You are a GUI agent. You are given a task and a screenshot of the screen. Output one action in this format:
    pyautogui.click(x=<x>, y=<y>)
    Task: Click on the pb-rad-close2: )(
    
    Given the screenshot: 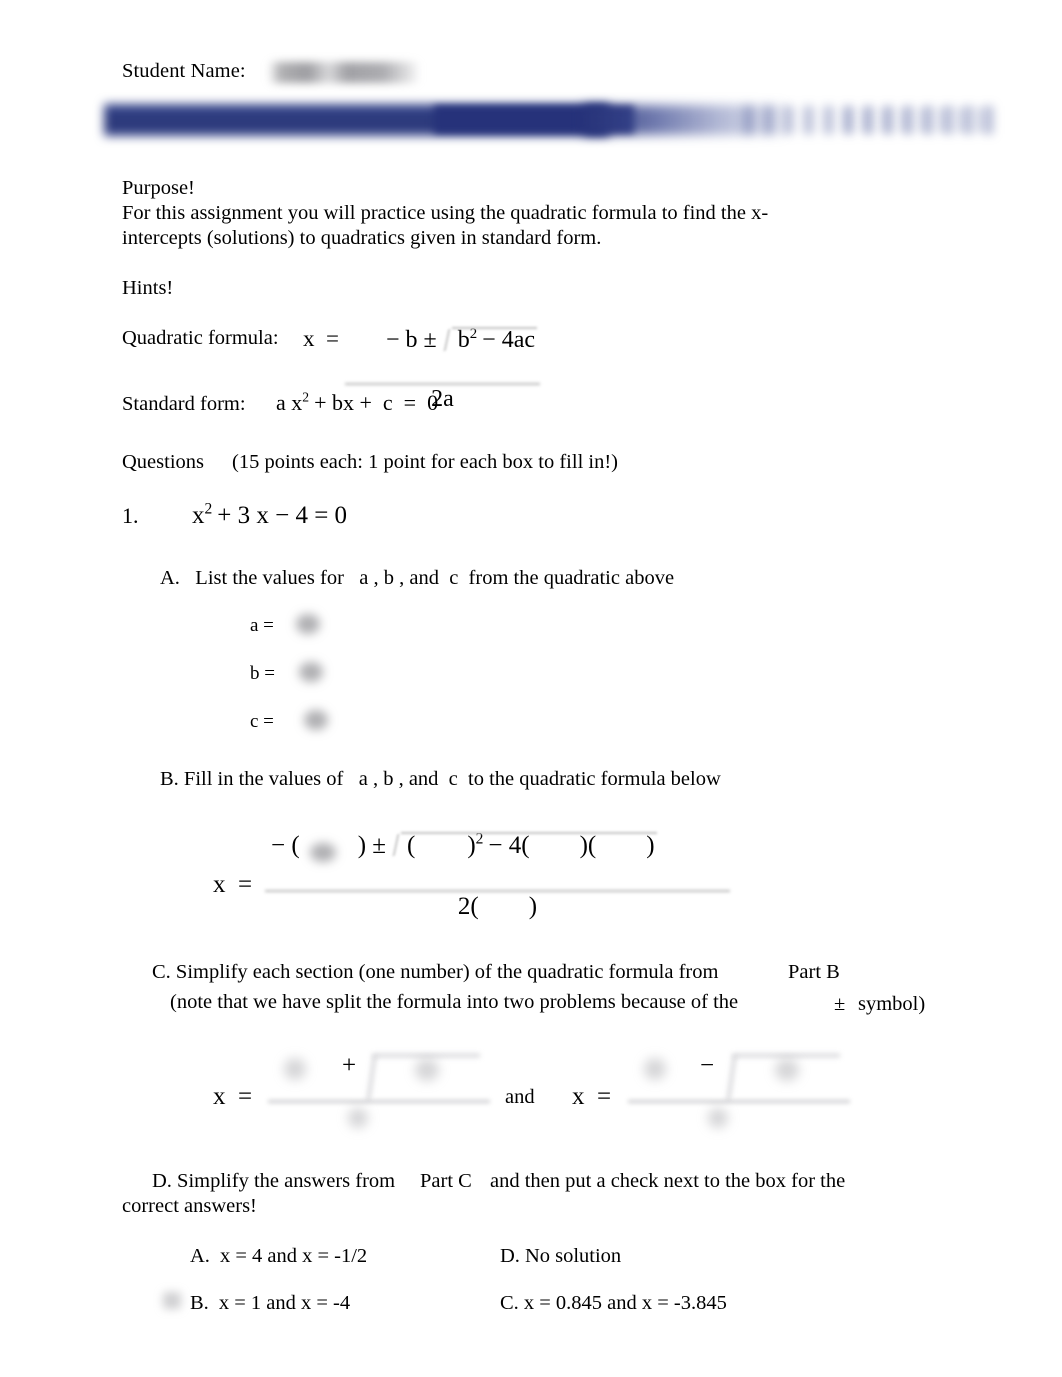 What is the action you would take?
    pyautogui.click(x=588, y=845)
    